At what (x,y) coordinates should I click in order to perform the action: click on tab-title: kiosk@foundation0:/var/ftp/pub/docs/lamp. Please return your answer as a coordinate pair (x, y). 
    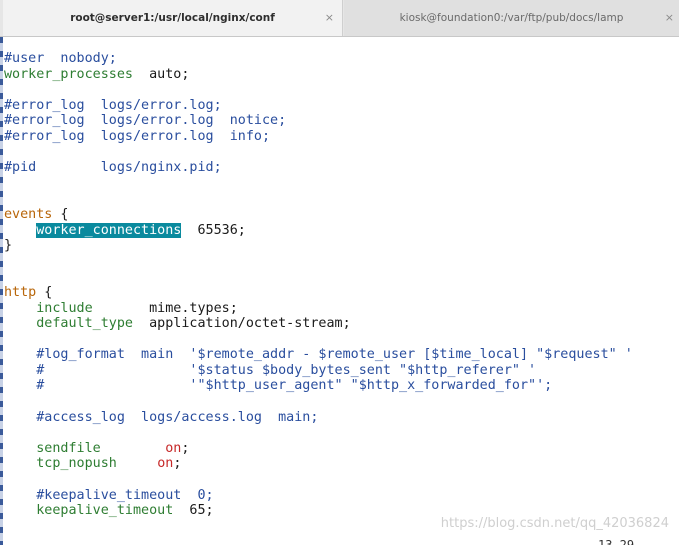
    Looking at the image, I should click on (511, 18).